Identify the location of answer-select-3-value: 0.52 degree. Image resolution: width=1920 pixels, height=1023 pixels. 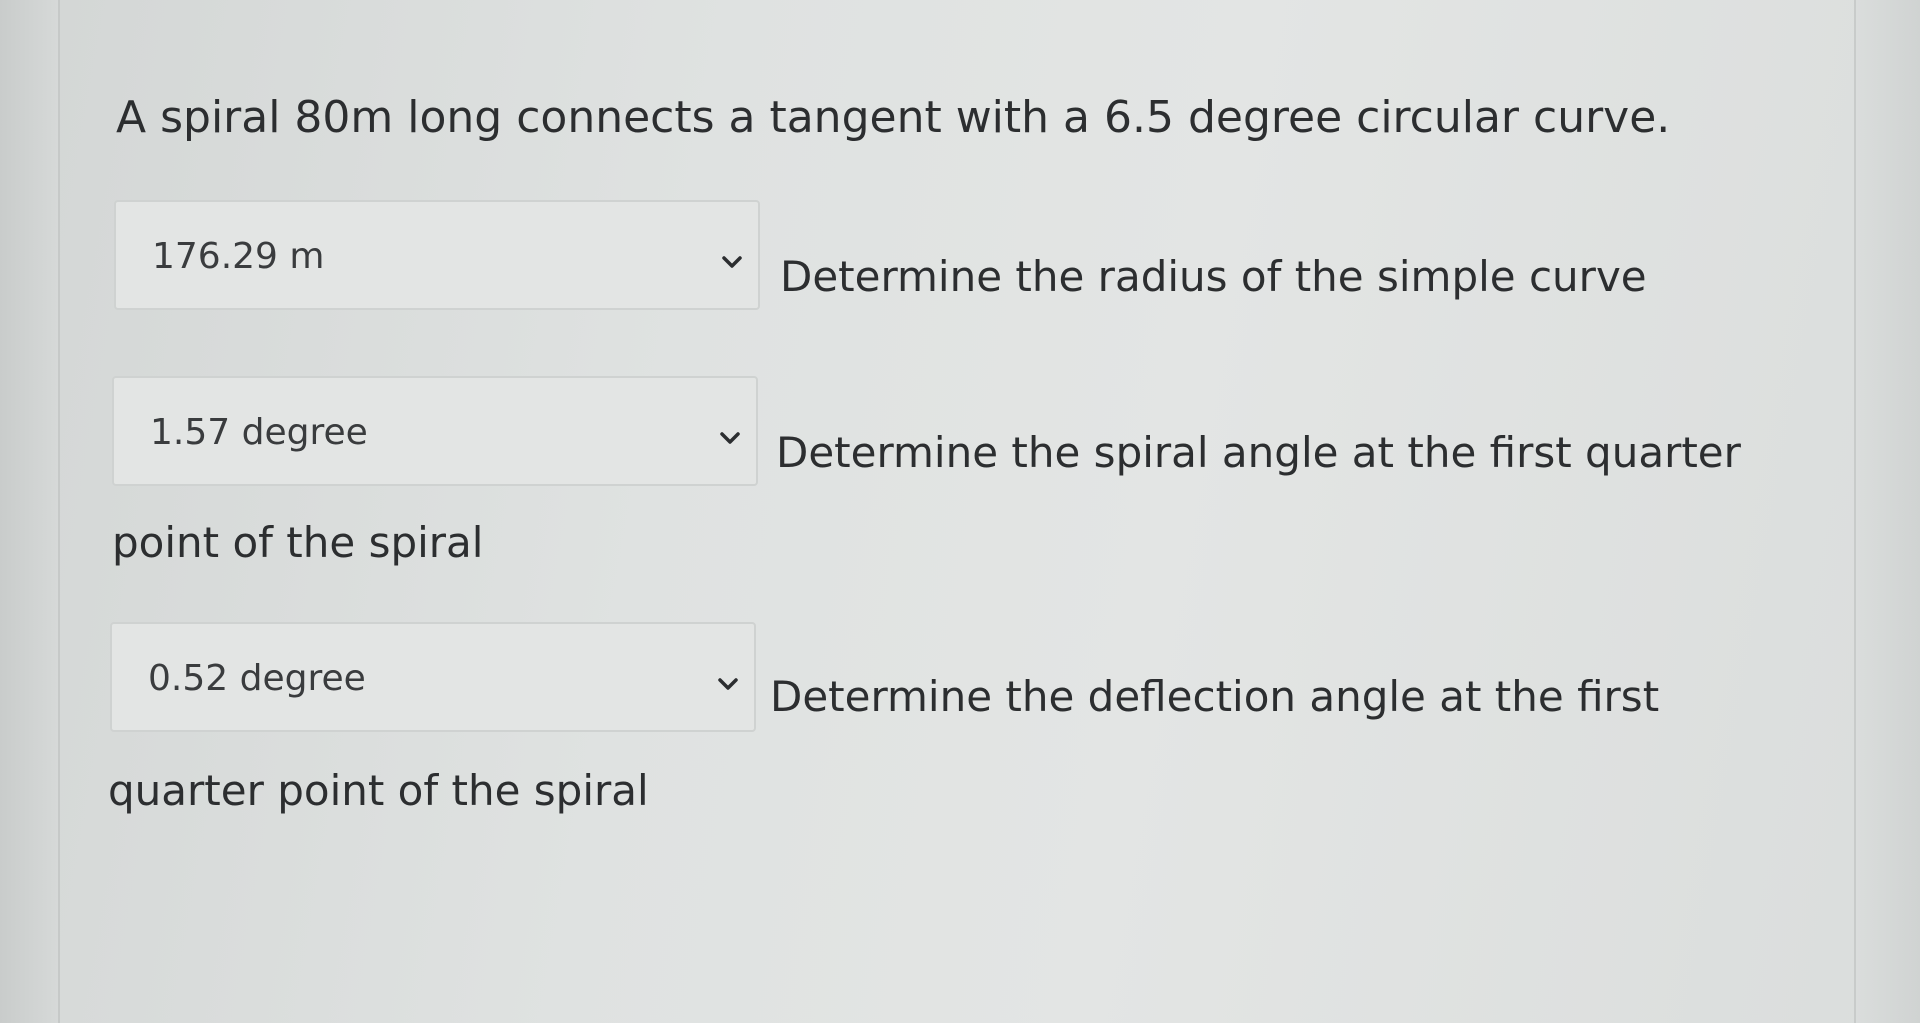
(257, 678).